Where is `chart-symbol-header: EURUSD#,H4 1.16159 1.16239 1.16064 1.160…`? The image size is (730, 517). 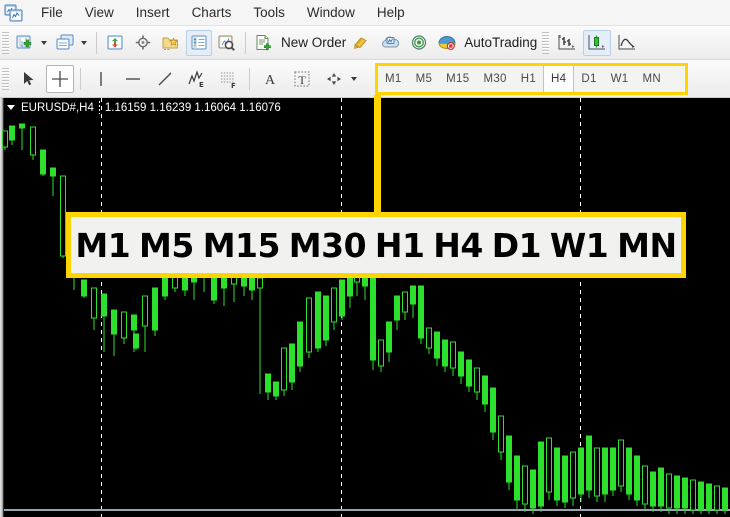 chart-symbol-header: EURUSD#,H4 1.16159 1.16239 1.16064 1.160… is located at coordinates (144, 107).